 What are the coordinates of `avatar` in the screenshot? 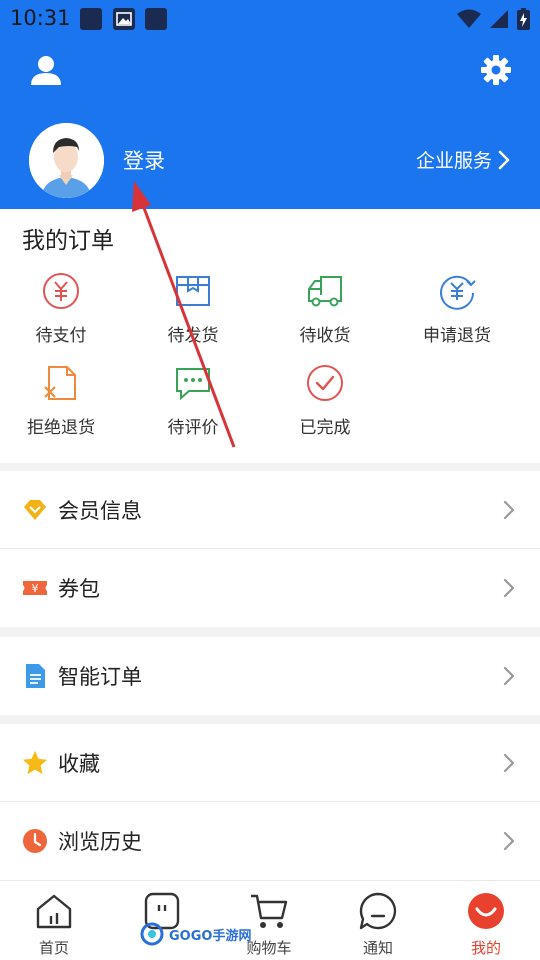 It's located at (66, 160).